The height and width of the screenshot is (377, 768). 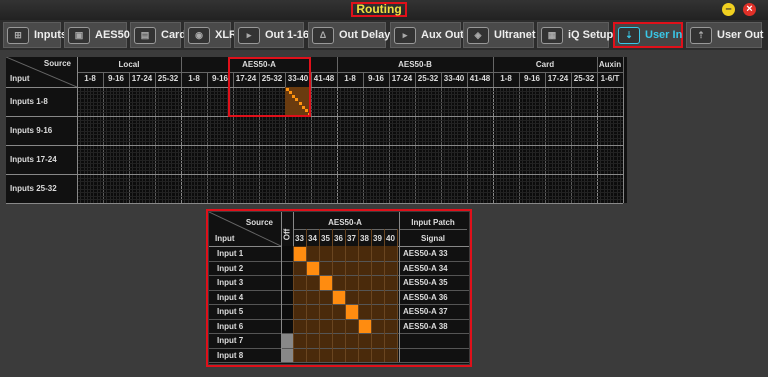 I want to click on ultranet-icon: ◈, so click(x=478, y=35).